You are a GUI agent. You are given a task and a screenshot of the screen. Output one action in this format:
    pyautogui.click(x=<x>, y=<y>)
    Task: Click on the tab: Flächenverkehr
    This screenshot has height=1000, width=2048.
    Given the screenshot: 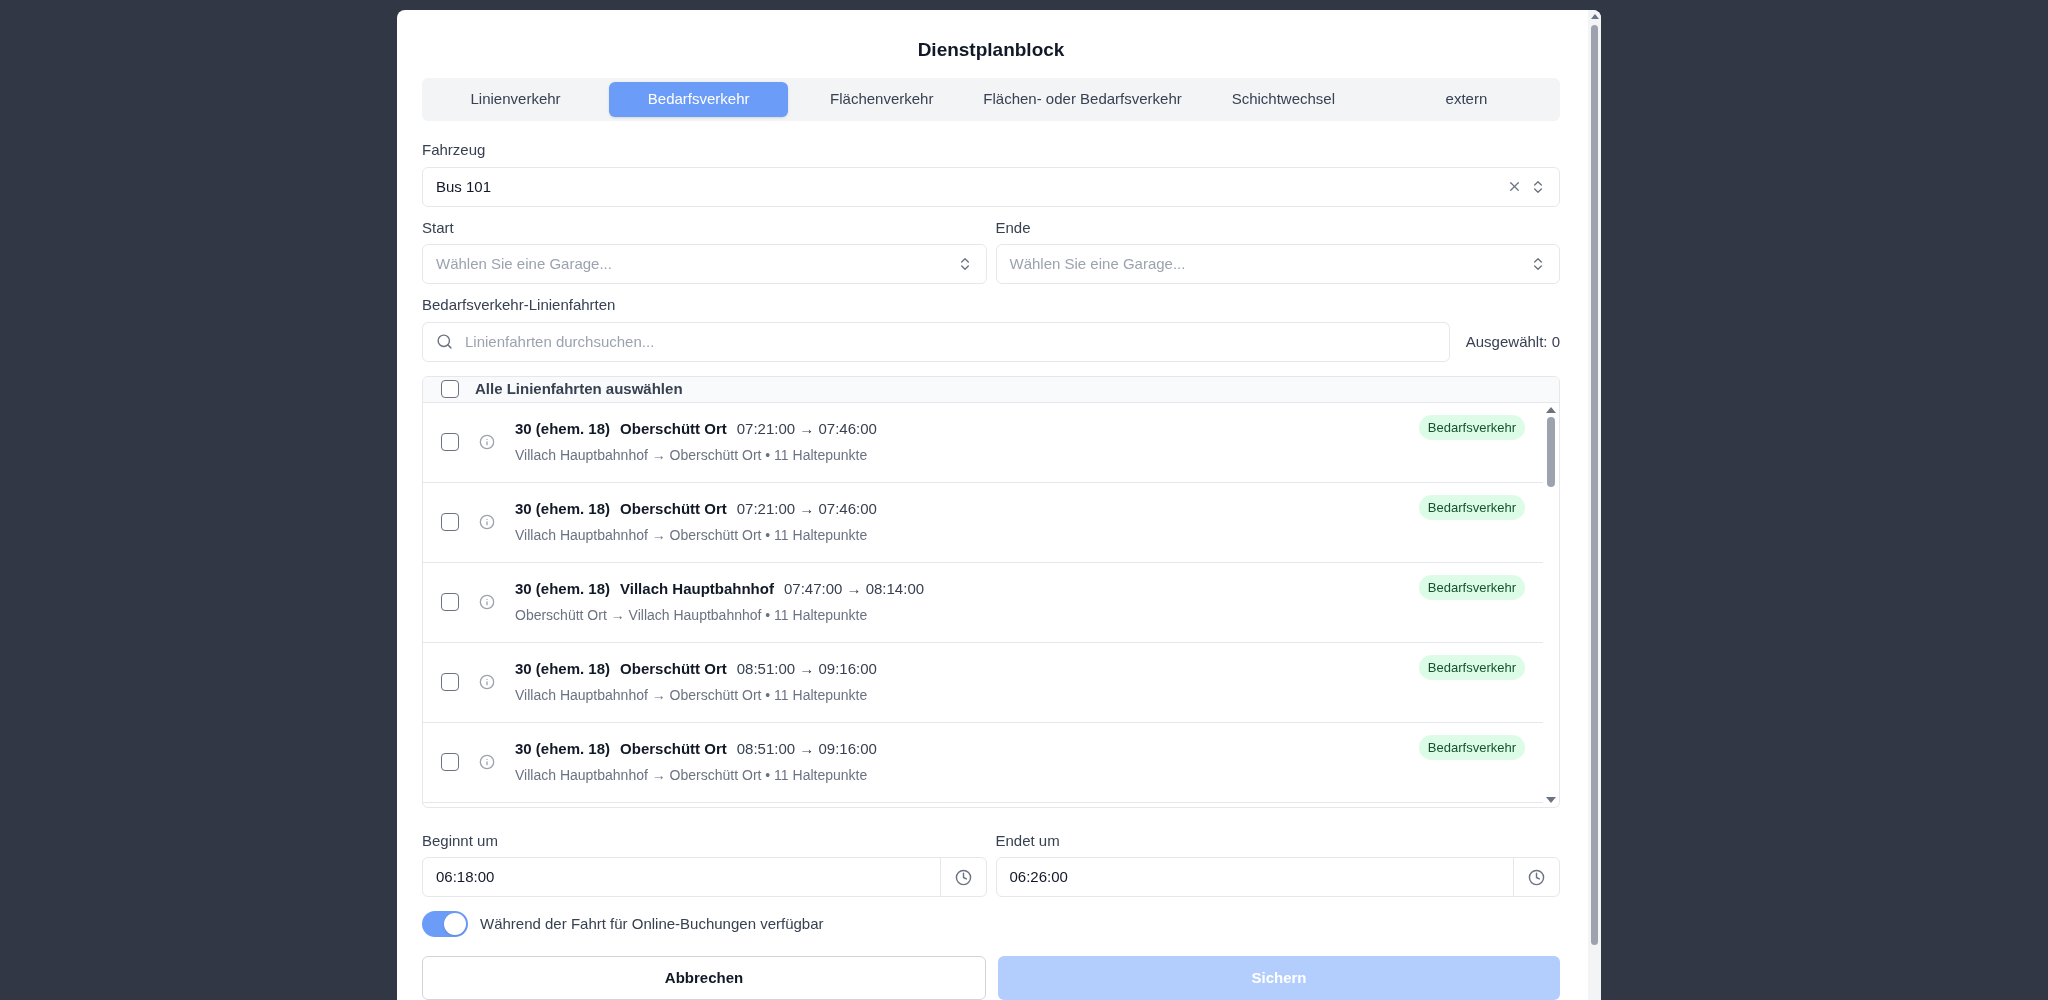 What is the action you would take?
    pyautogui.click(x=882, y=99)
    